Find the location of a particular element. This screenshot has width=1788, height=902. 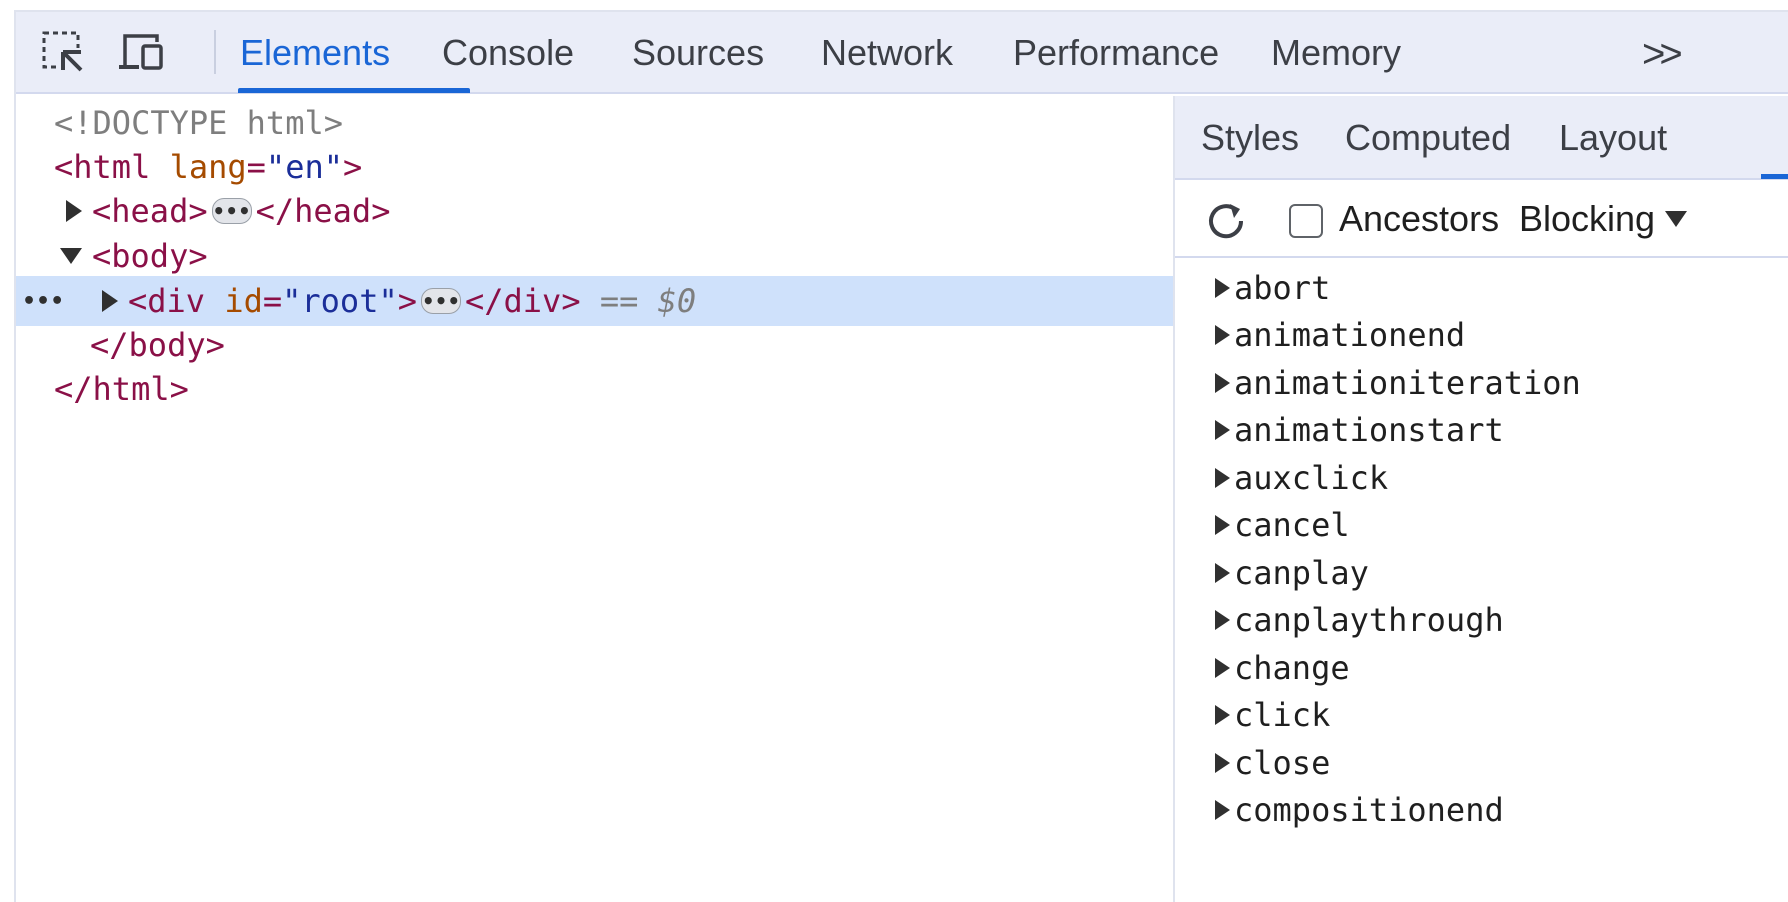

head-open-tag: <head> is located at coordinates (150, 211).